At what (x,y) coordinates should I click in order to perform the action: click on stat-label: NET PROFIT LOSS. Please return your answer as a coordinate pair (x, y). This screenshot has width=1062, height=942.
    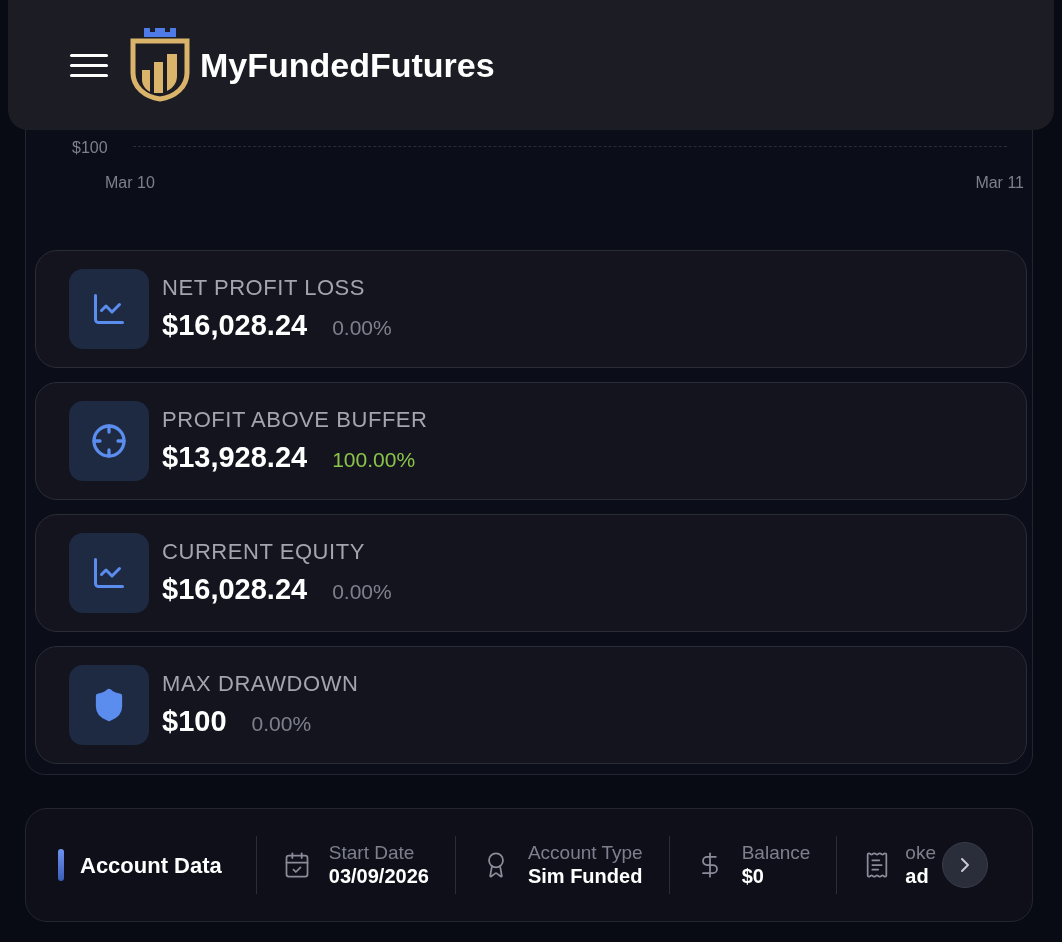
    Looking at the image, I should click on (264, 287).